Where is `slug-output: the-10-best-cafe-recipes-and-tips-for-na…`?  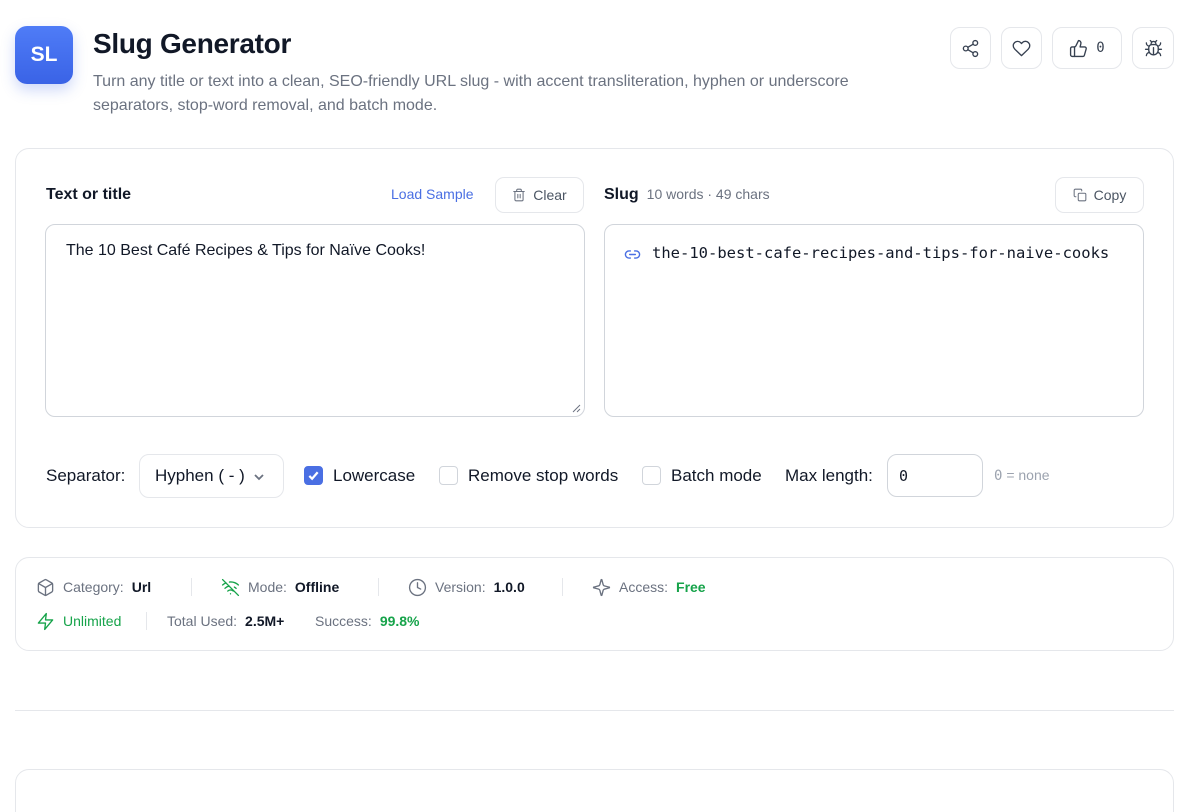 slug-output: the-10-best-cafe-recipes-and-tips-for-na… is located at coordinates (874, 320).